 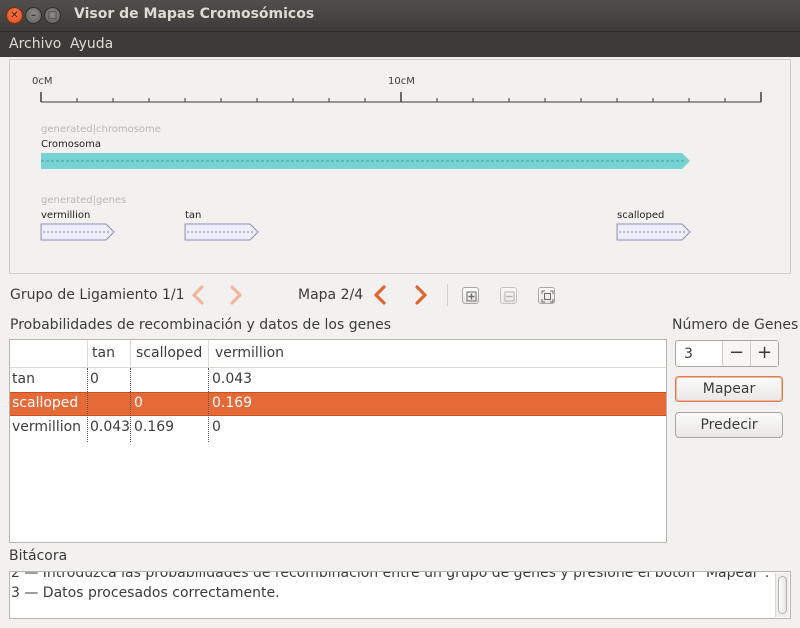 I want to click on log-scrollbar, so click(x=782, y=595).